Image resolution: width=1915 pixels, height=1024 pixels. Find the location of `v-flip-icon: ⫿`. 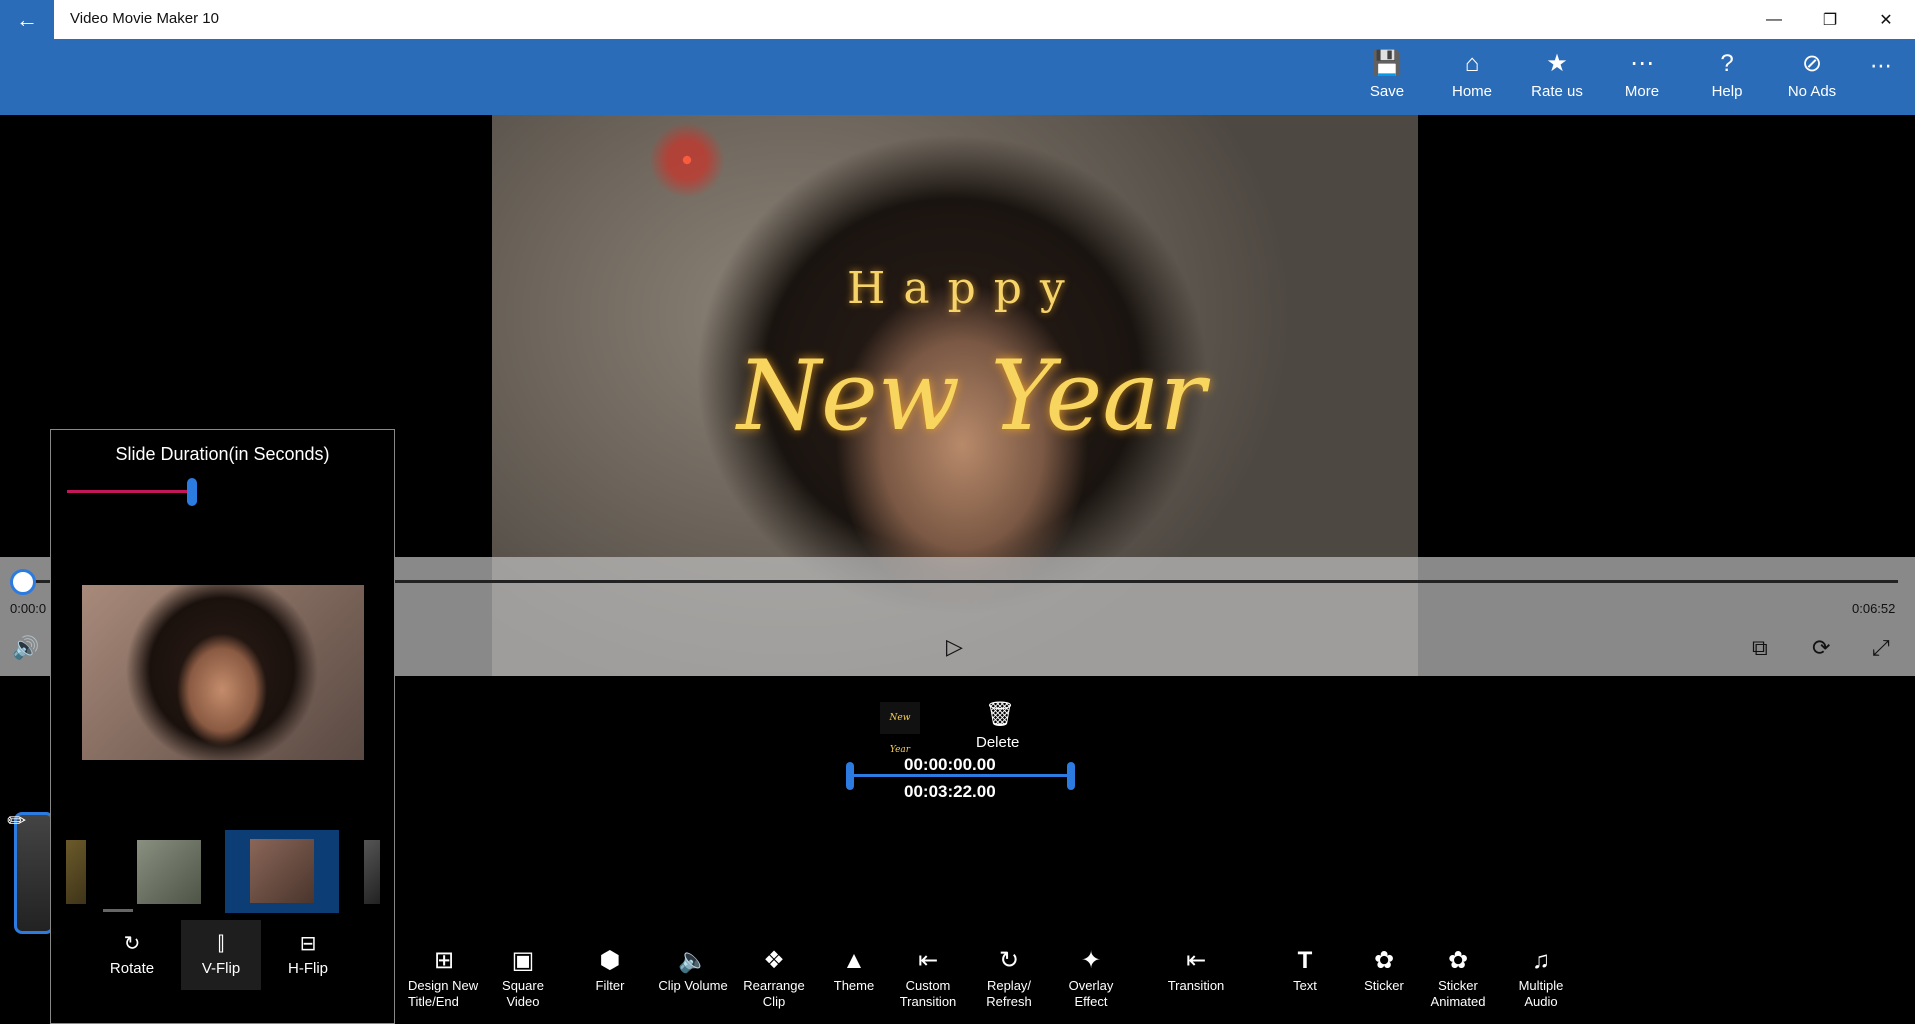

v-flip-icon: ⫿ is located at coordinates (221, 944).